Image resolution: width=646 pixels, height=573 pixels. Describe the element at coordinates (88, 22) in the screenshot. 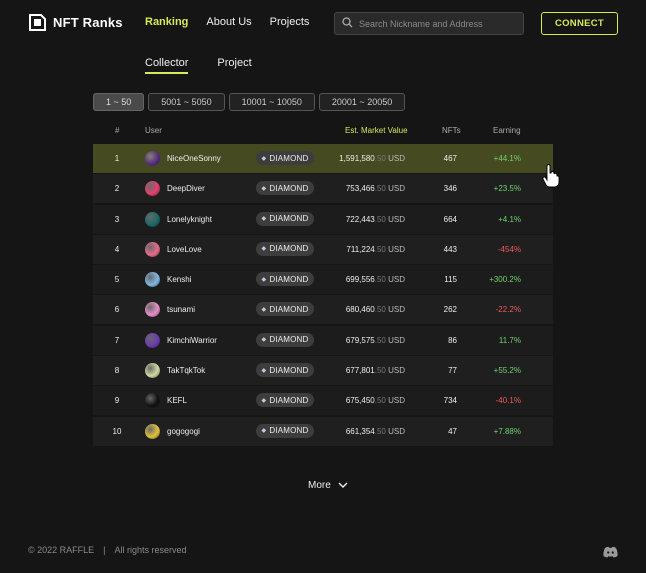

I see `brand-name: NFT Ranks` at that location.